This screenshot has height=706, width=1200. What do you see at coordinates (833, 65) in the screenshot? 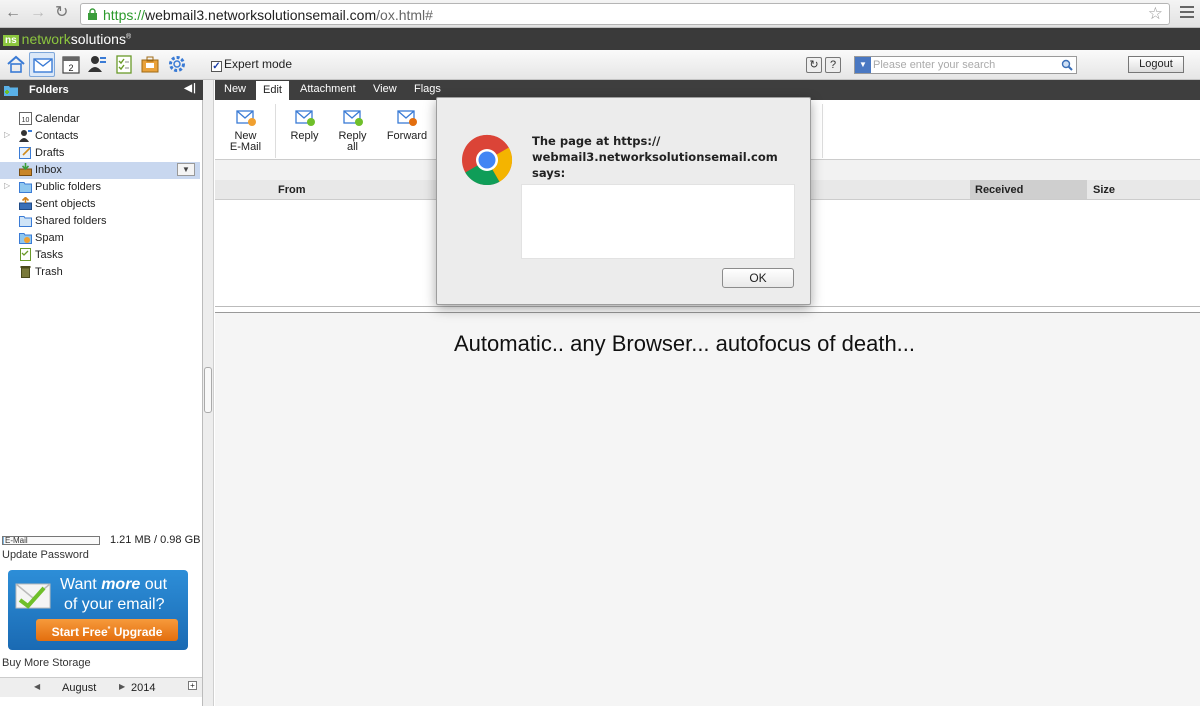
I see `help-button: ?` at bounding box center [833, 65].